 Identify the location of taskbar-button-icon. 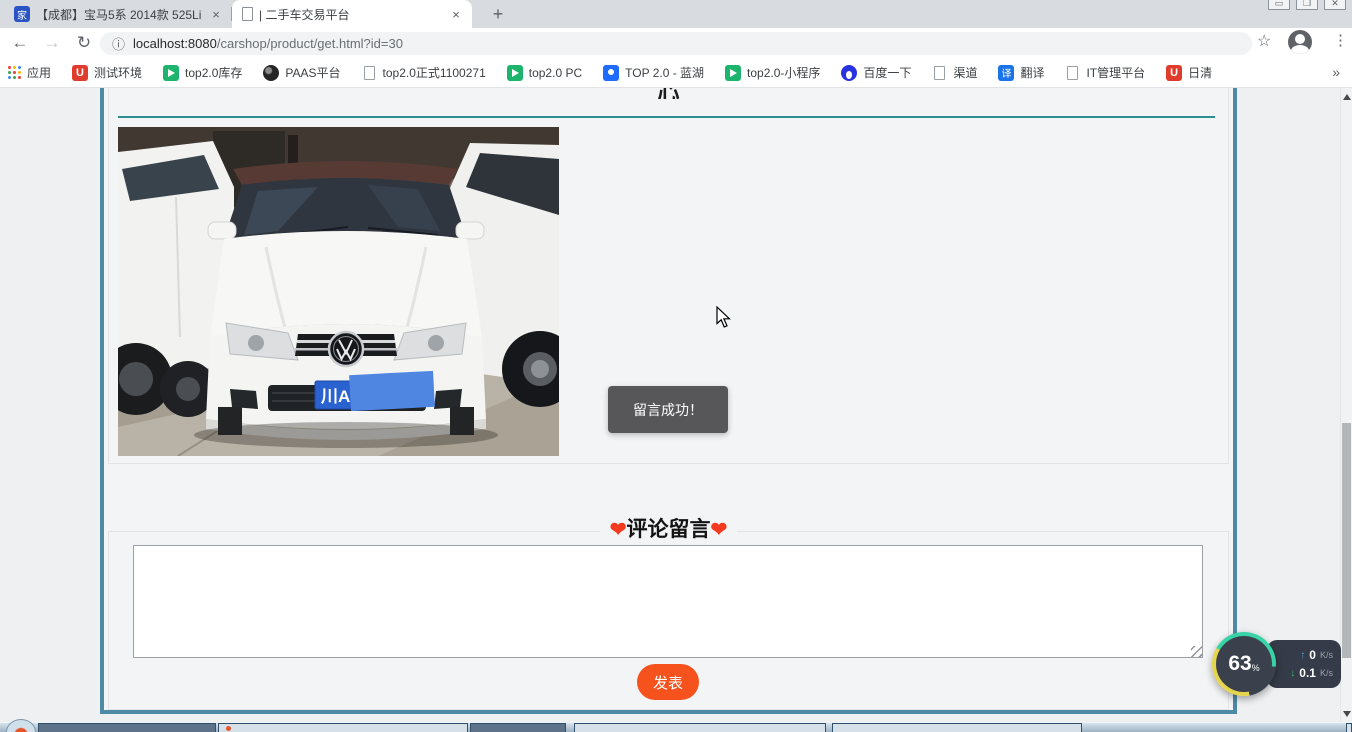
(228, 728).